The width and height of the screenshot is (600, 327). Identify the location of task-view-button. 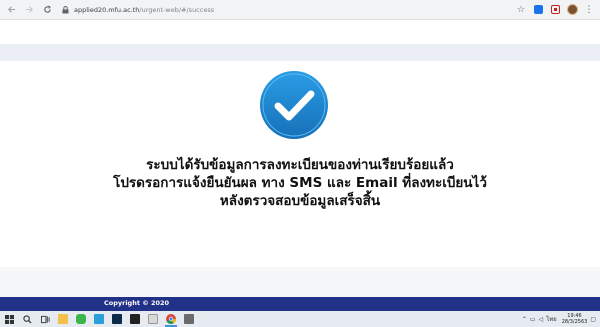
(45, 319).